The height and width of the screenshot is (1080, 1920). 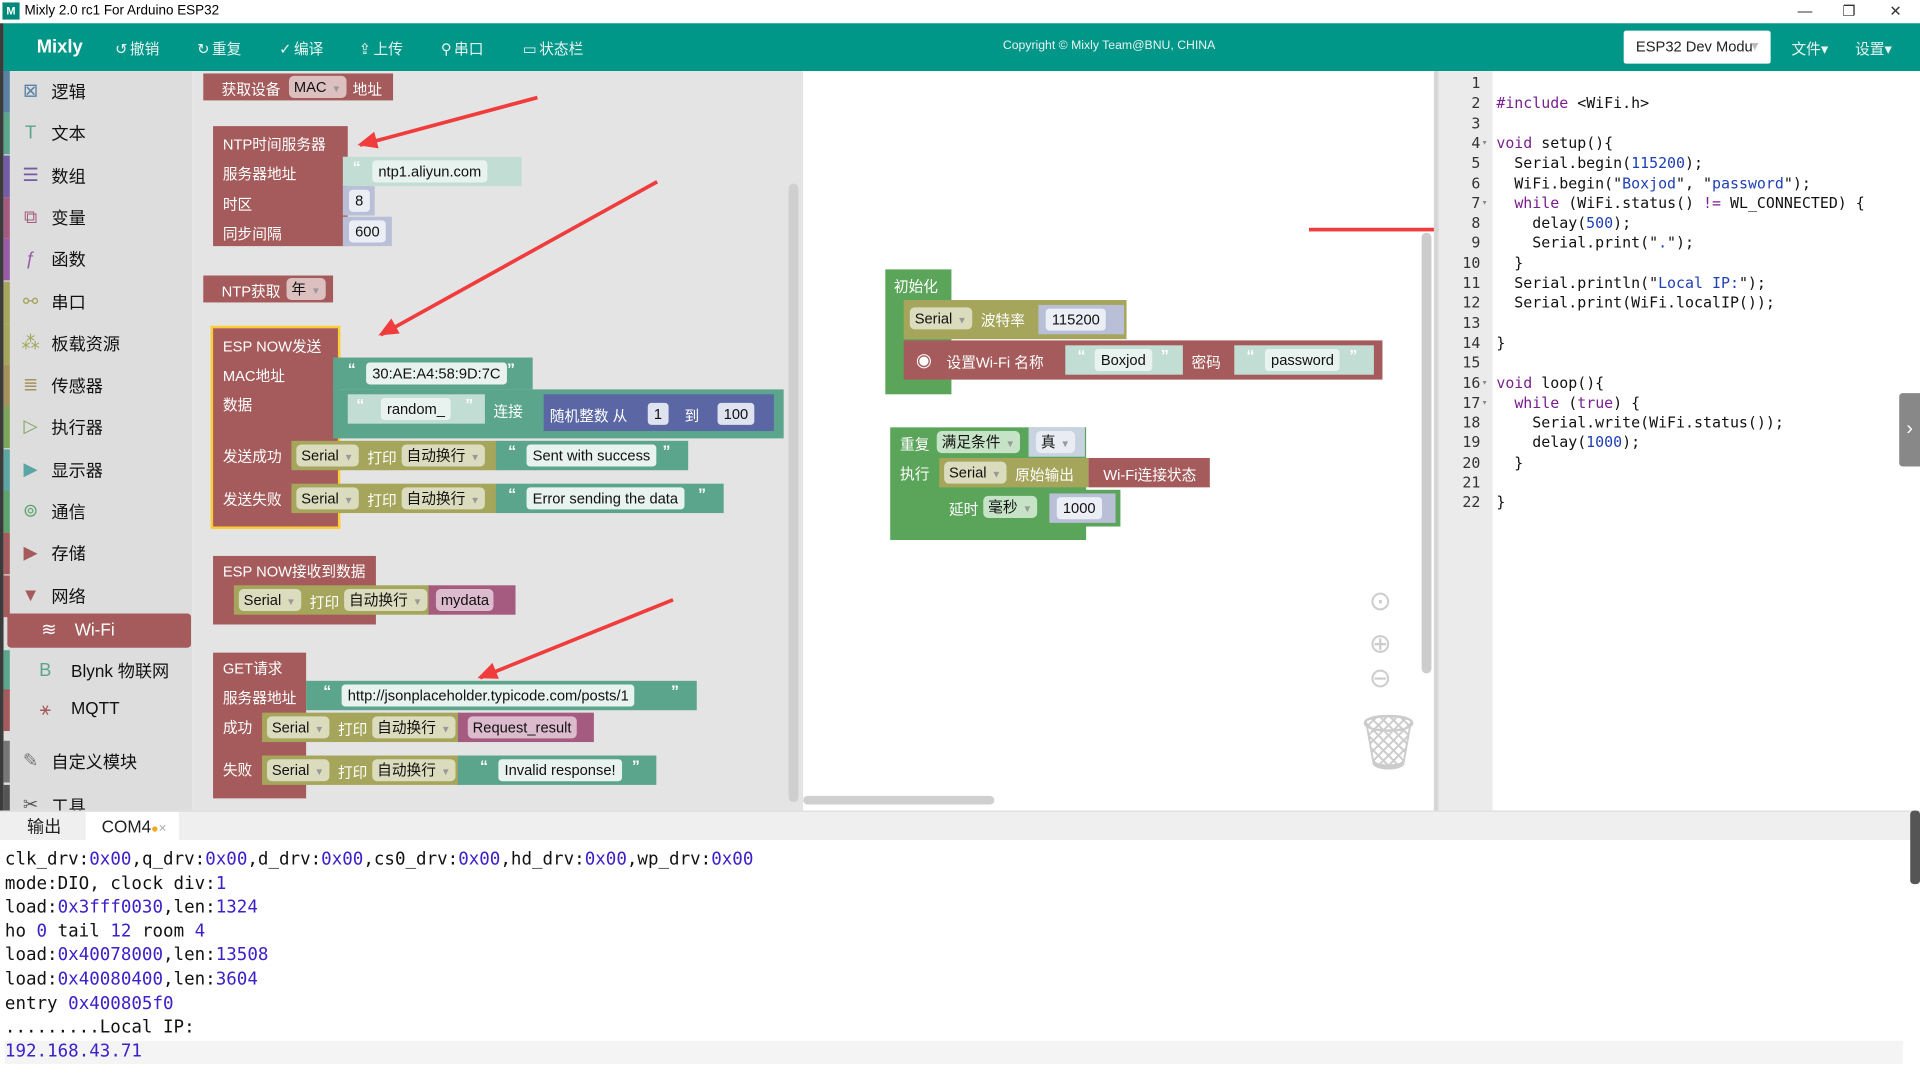 What do you see at coordinates (1149, 472) in the screenshot?
I see `wifi-status-block: Wi-Fi连接状态` at bounding box center [1149, 472].